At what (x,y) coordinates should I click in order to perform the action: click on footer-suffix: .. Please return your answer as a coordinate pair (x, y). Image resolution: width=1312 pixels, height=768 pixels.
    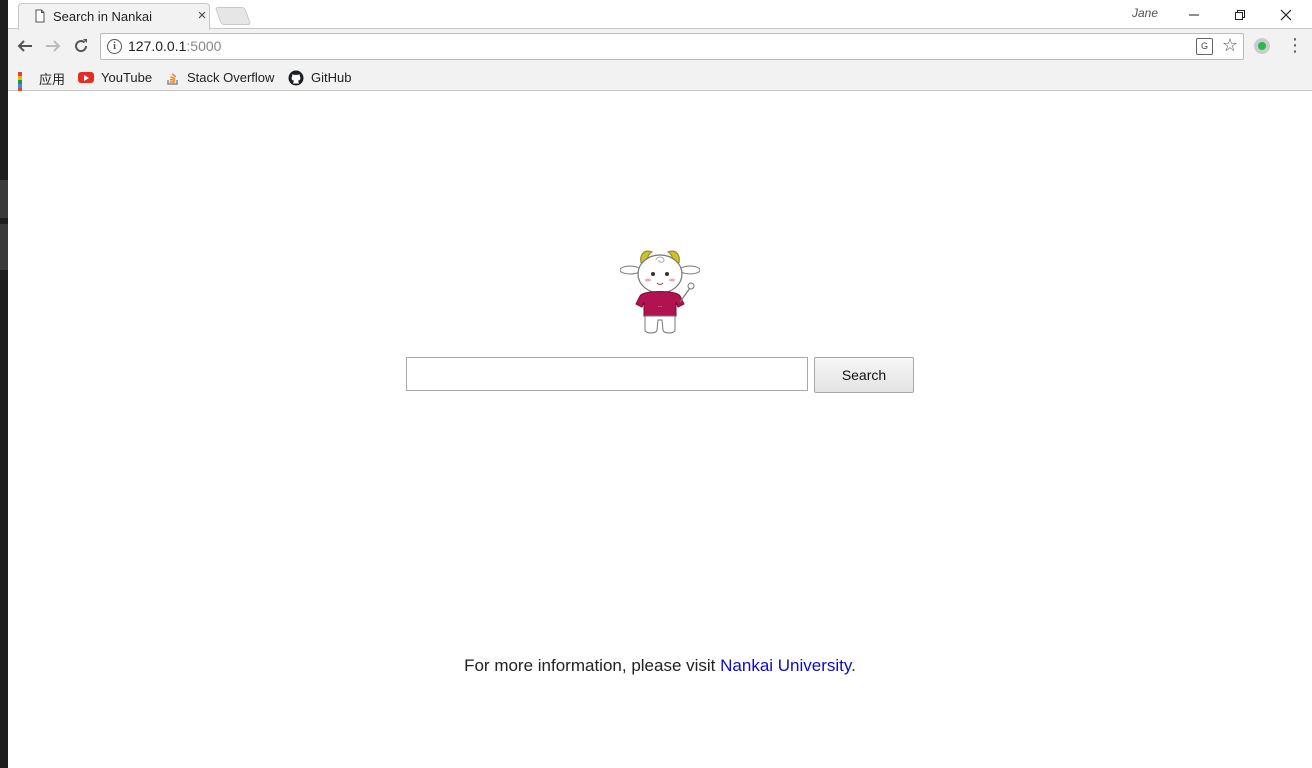
    Looking at the image, I should click on (853, 665).